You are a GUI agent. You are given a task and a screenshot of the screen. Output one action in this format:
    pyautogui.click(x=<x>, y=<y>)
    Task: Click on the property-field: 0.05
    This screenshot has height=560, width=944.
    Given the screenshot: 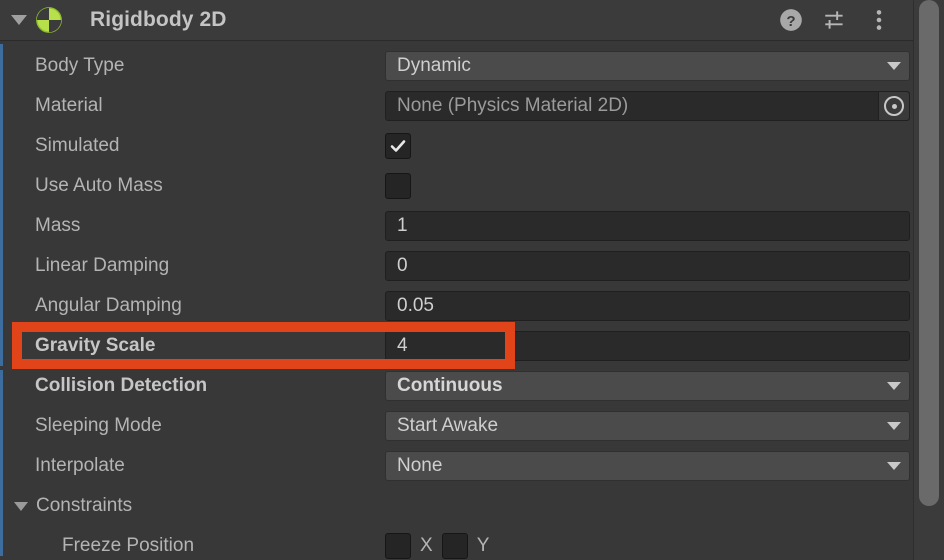 What is the action you would take?
    pyautogui.click(x=647, y=306)
    